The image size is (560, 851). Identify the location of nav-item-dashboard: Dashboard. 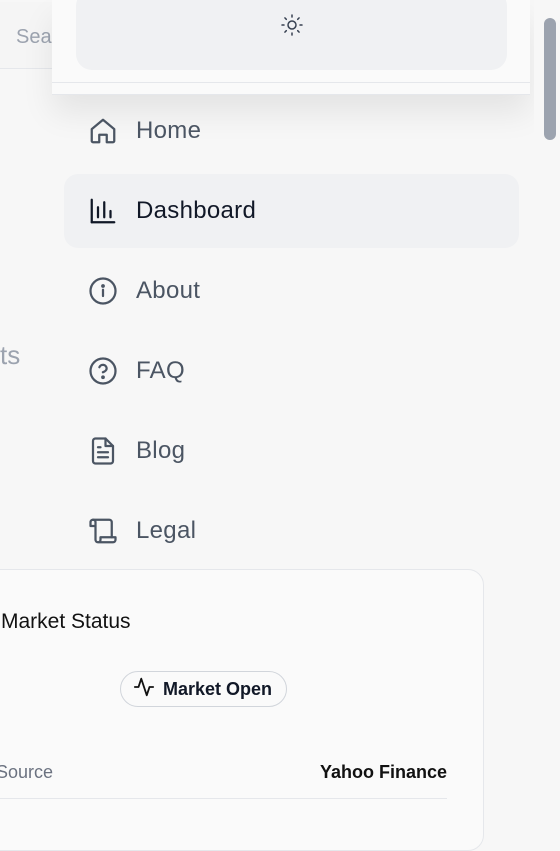
(291, 211).